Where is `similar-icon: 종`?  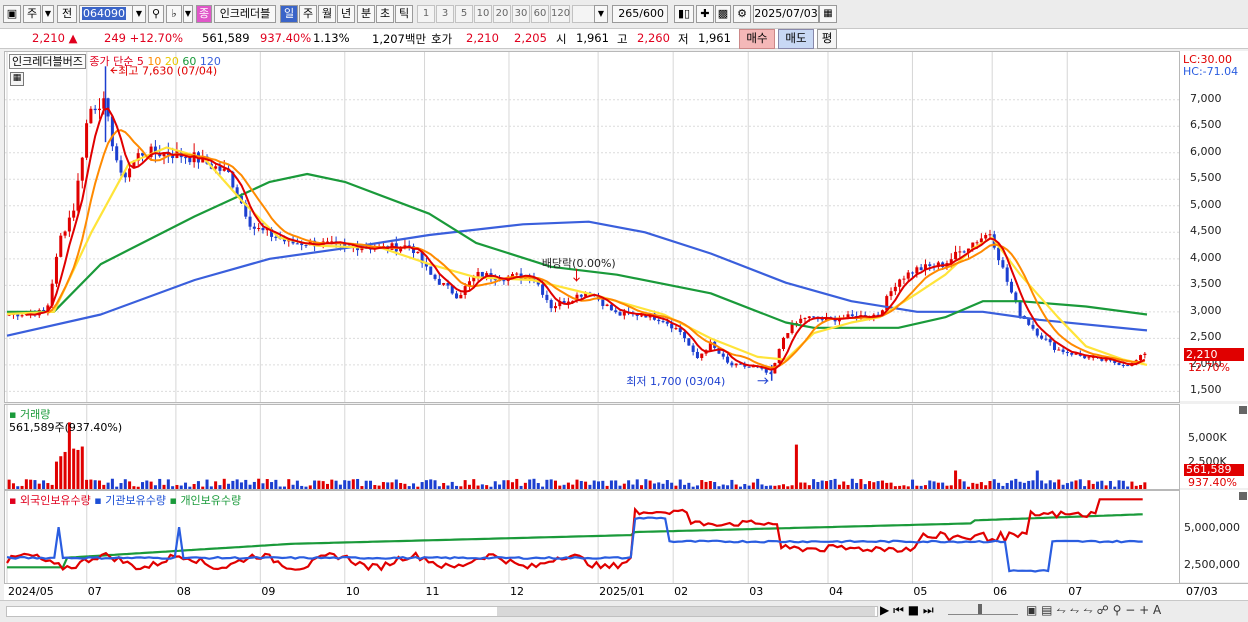
similar-icon: 종 is located at coordinates (204, 14).